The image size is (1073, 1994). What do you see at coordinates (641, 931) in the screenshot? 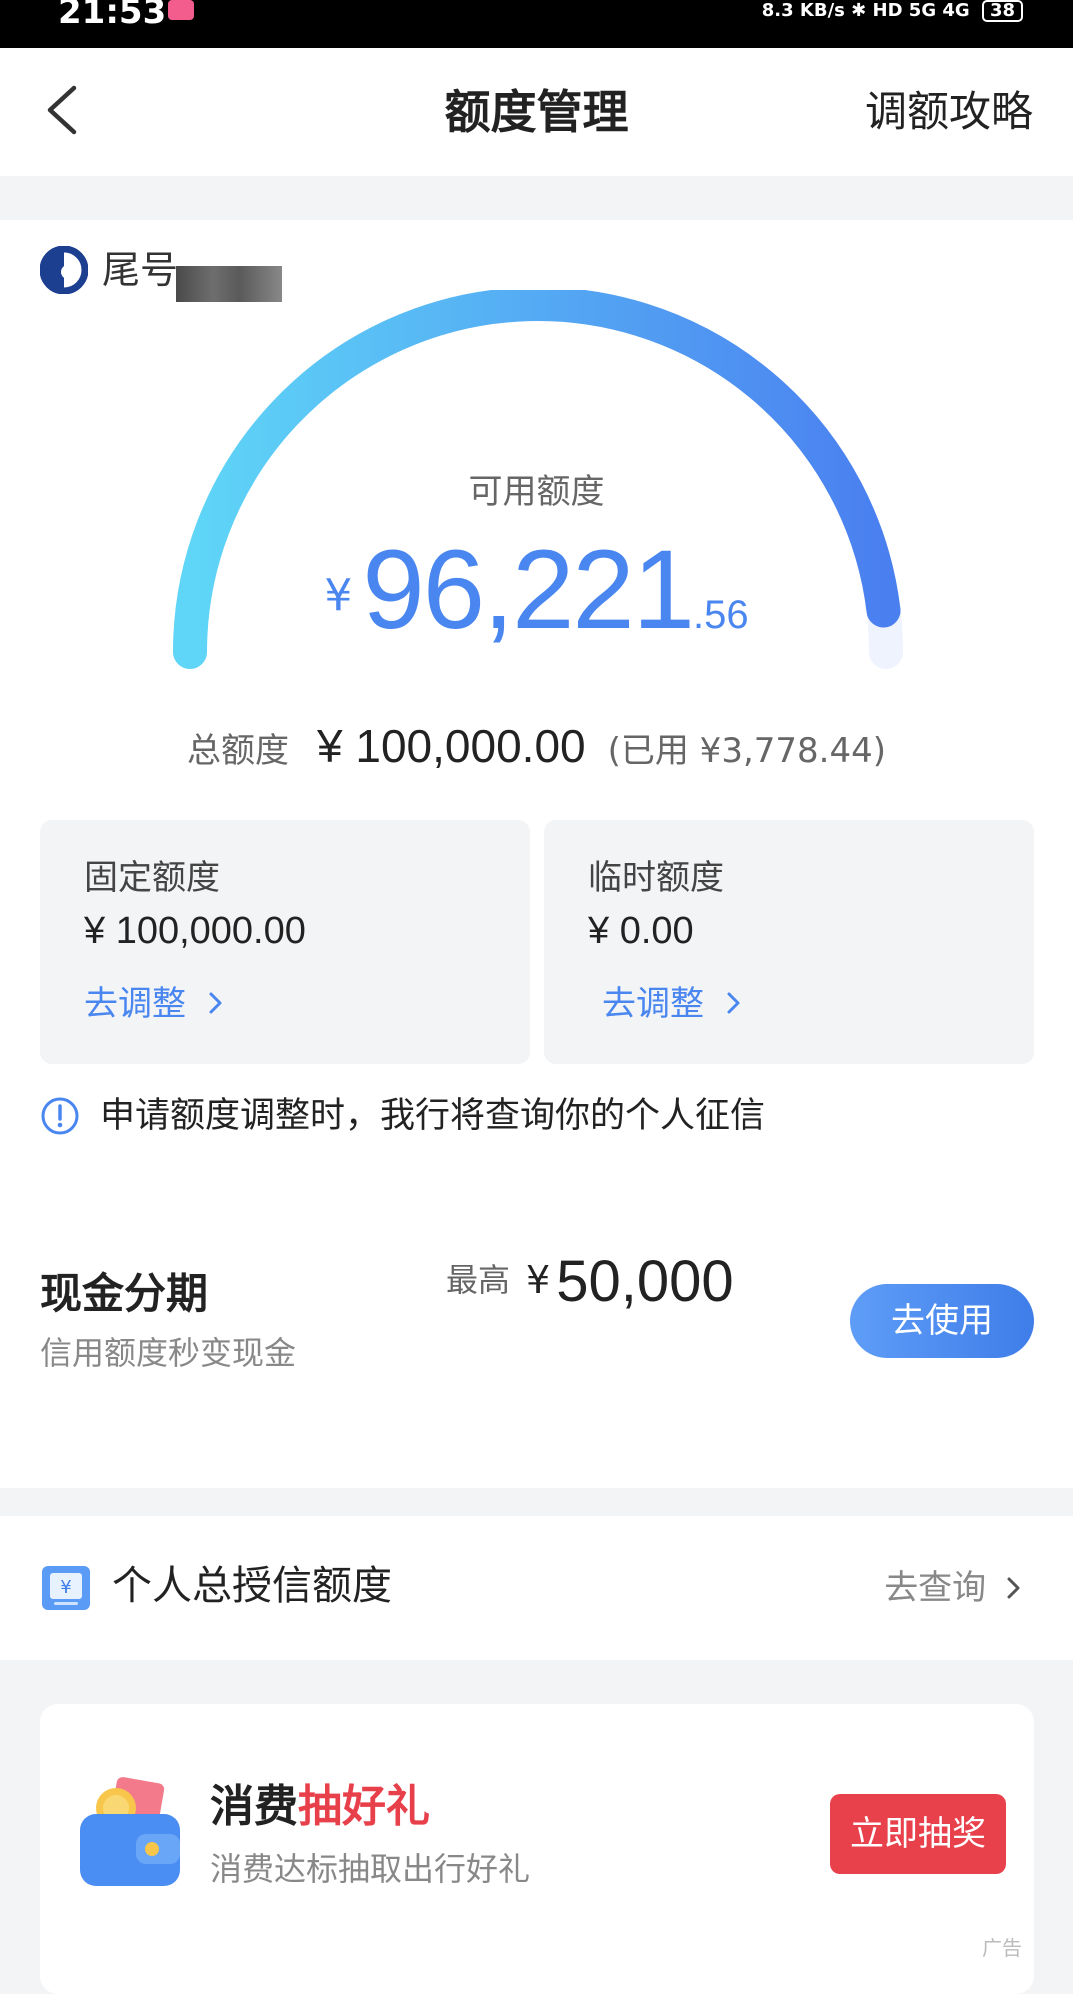
I see `temporary-limit-amount: ¥ 0.00` at bounding box center [641, 931].